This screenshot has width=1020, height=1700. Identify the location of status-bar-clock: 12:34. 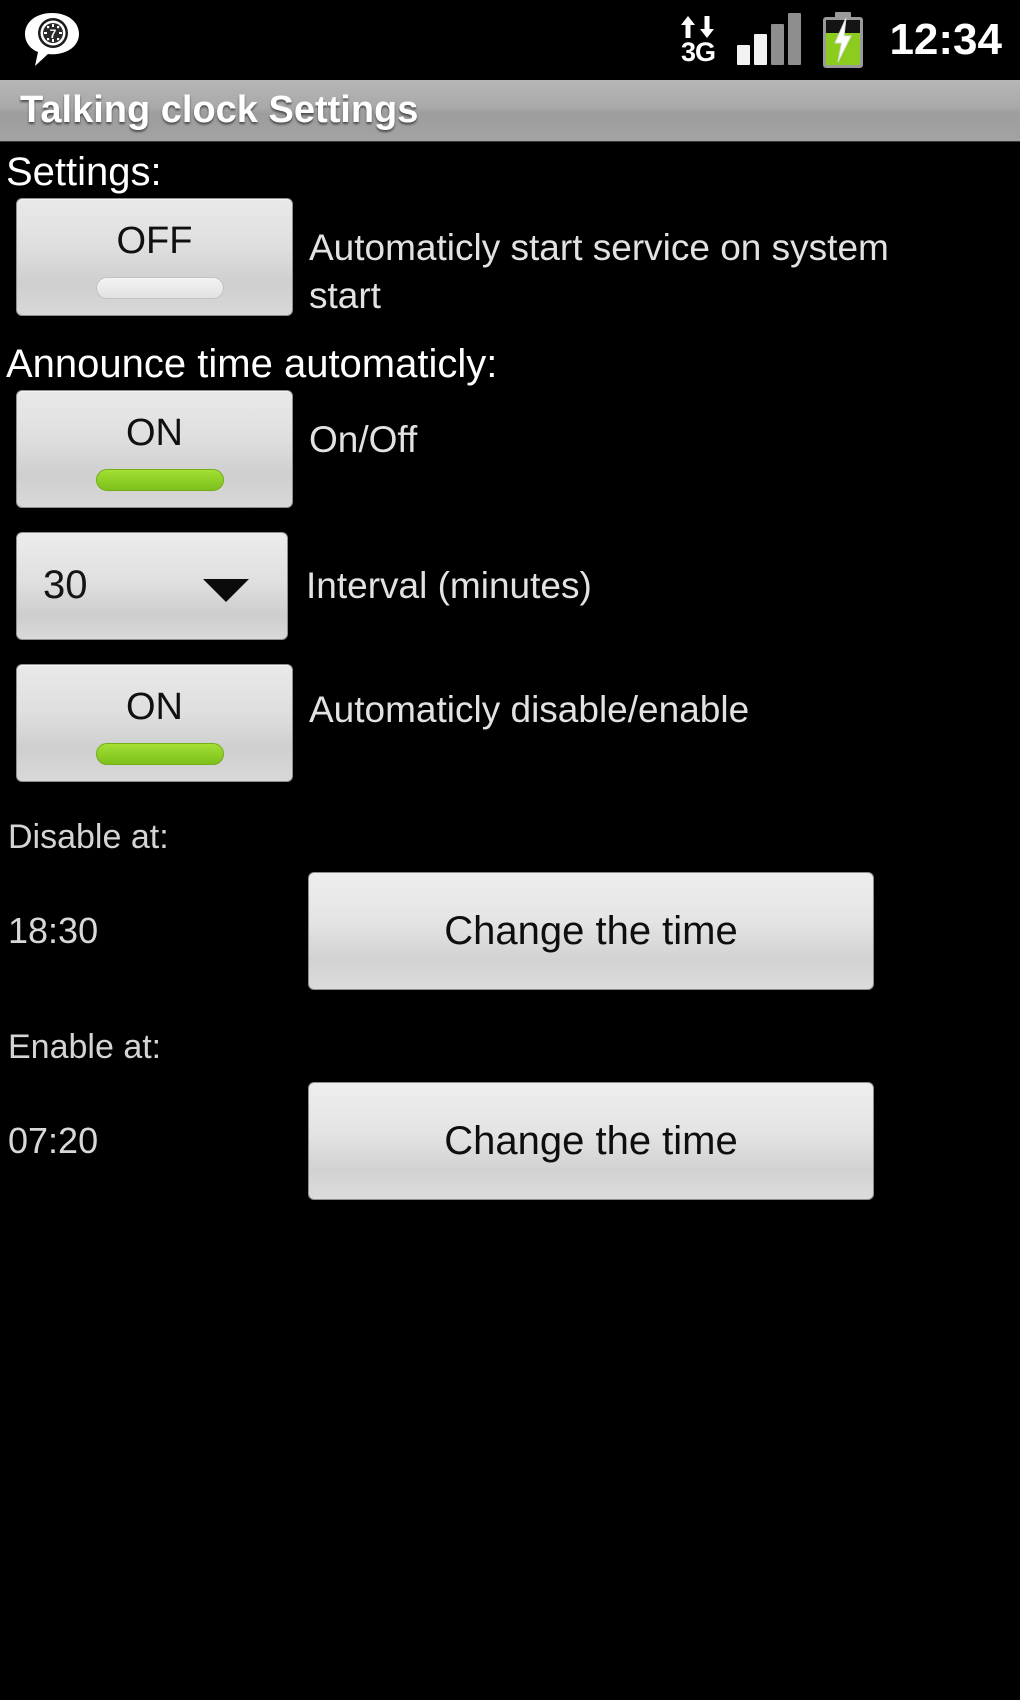
(945, 39).